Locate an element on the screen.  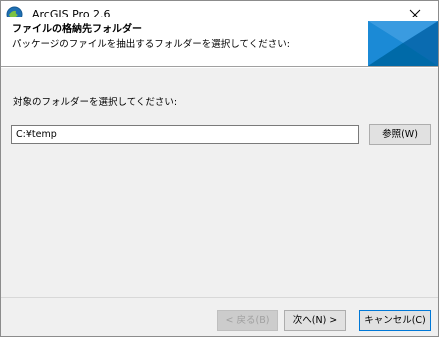
folder-path-input is located at coordinates (185, 134).